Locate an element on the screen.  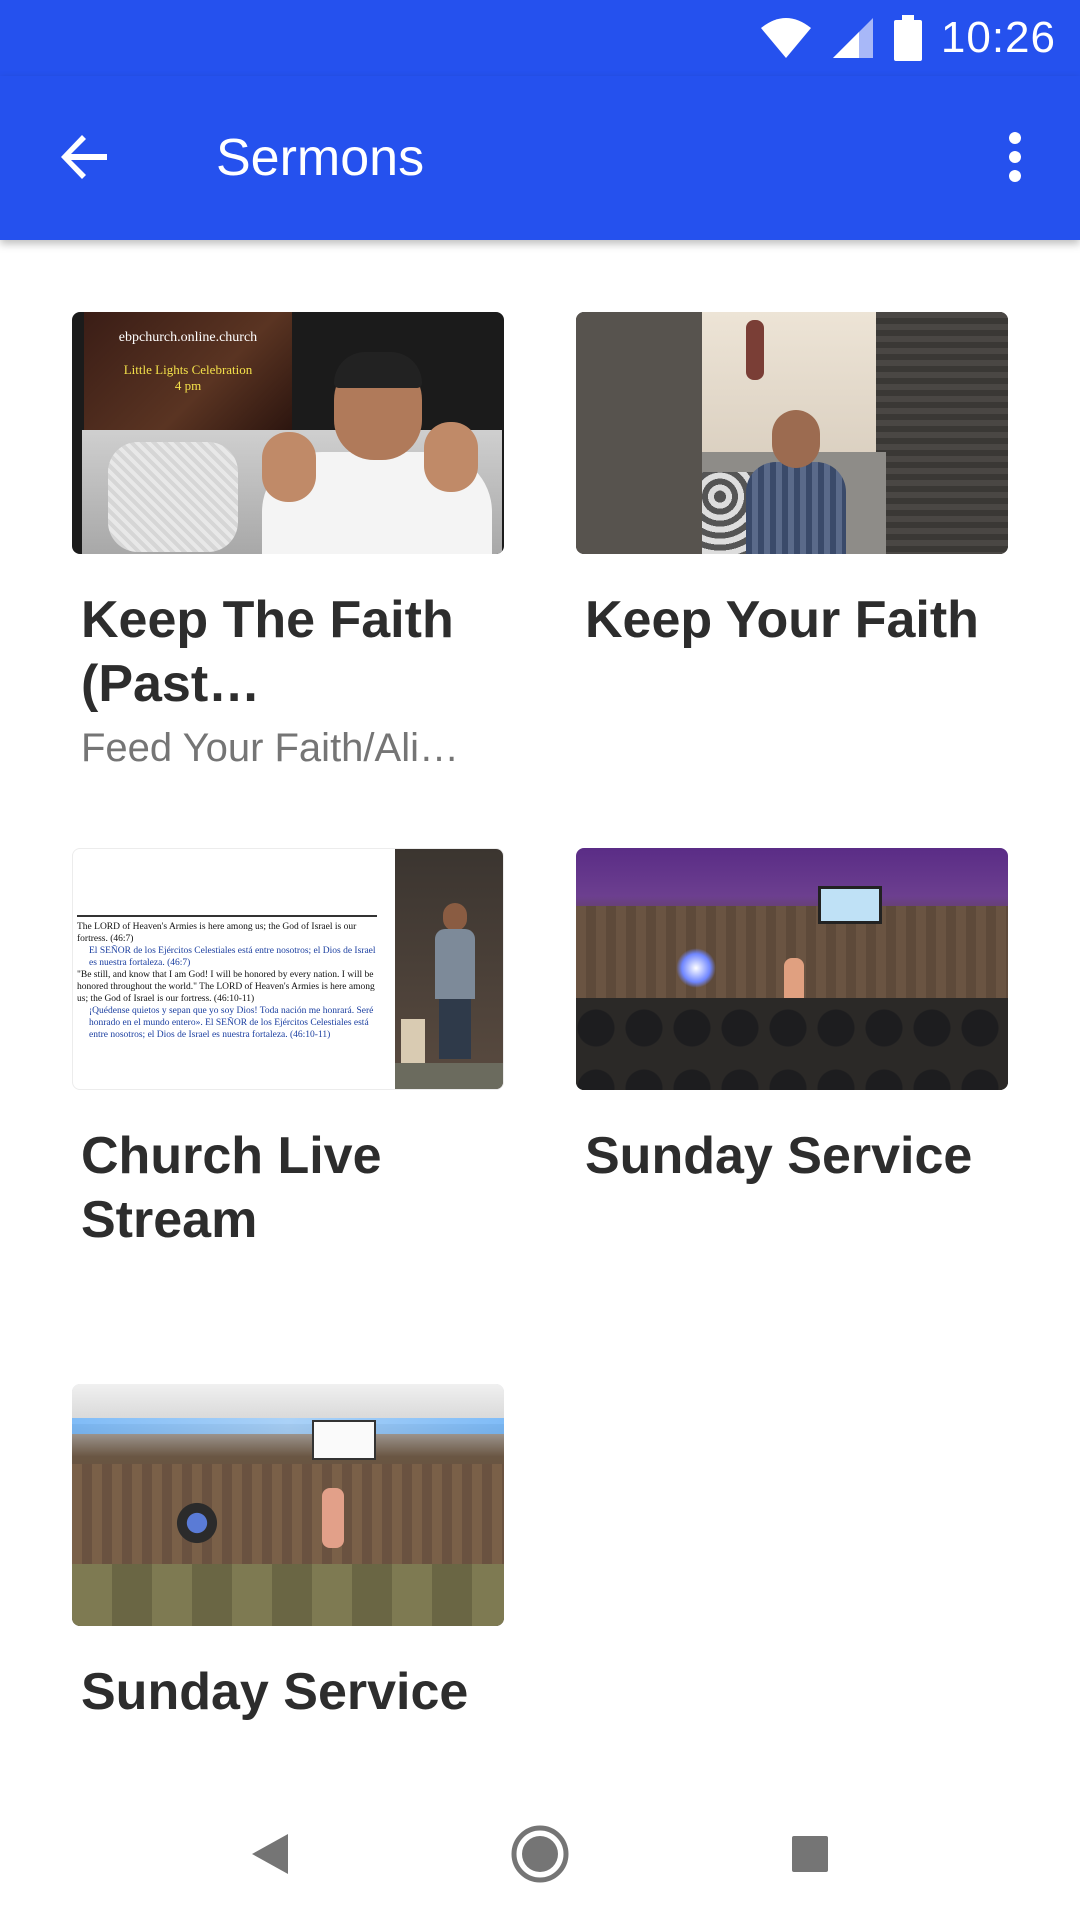
arrow-back-icon is located at coordinates (84, 157).